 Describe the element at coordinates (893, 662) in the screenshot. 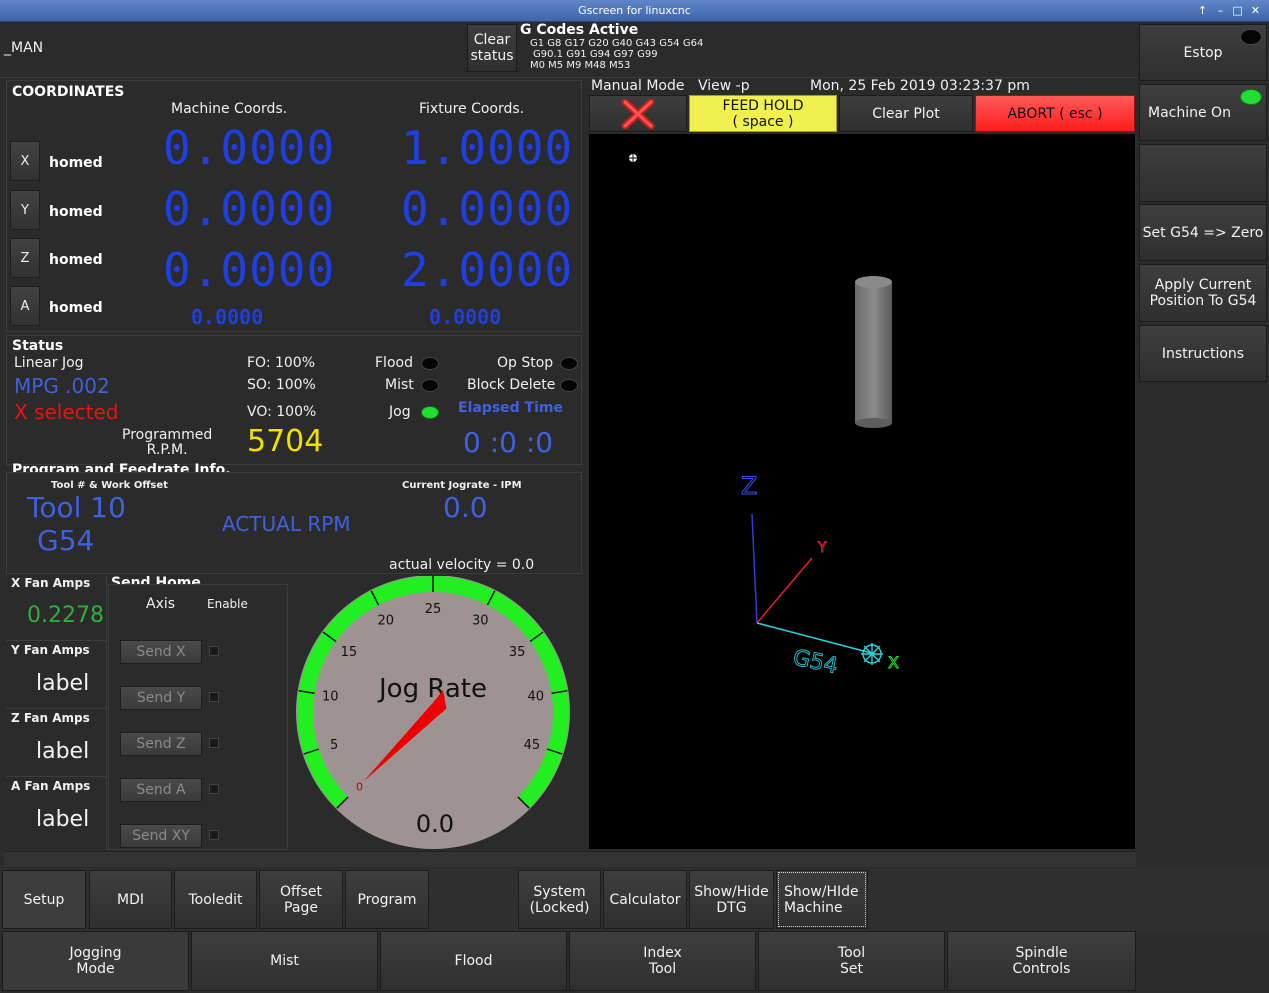

I see `x-axis-label: X` at that location.